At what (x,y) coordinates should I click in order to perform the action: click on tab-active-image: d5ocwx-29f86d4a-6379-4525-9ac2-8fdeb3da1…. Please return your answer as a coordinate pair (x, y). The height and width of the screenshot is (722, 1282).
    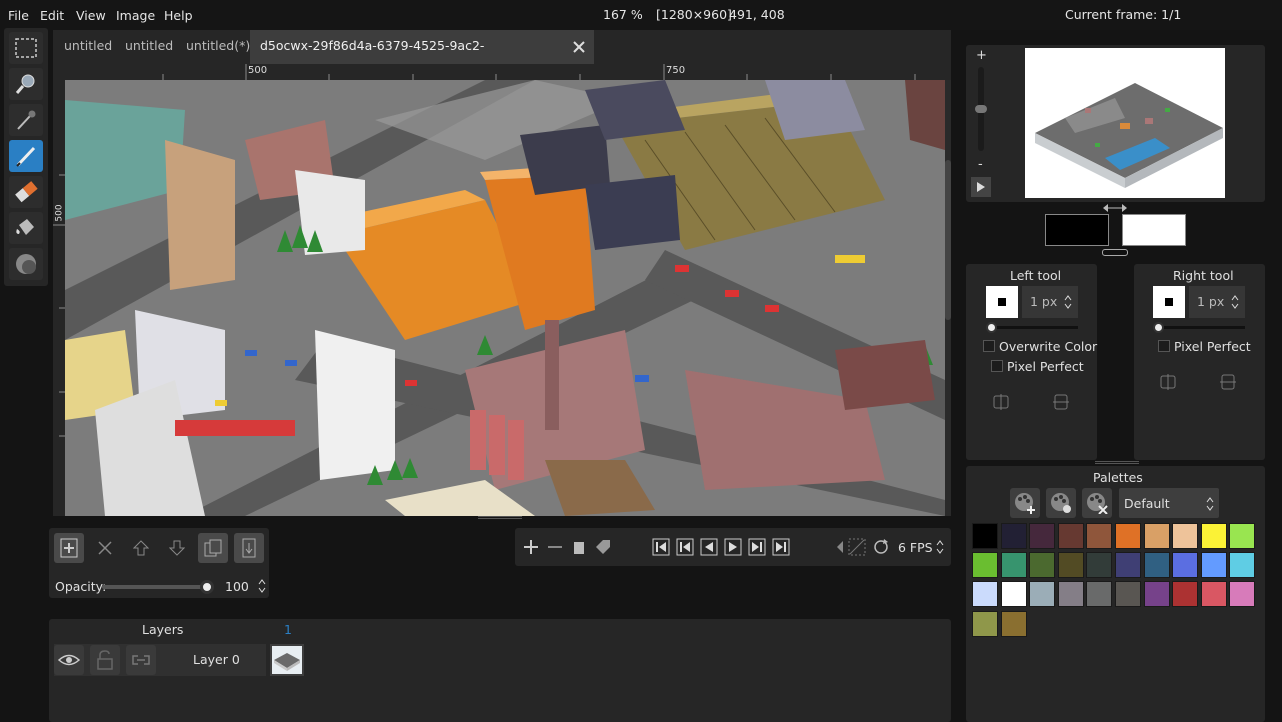
    Looking at the image, I should click on (422, 57).